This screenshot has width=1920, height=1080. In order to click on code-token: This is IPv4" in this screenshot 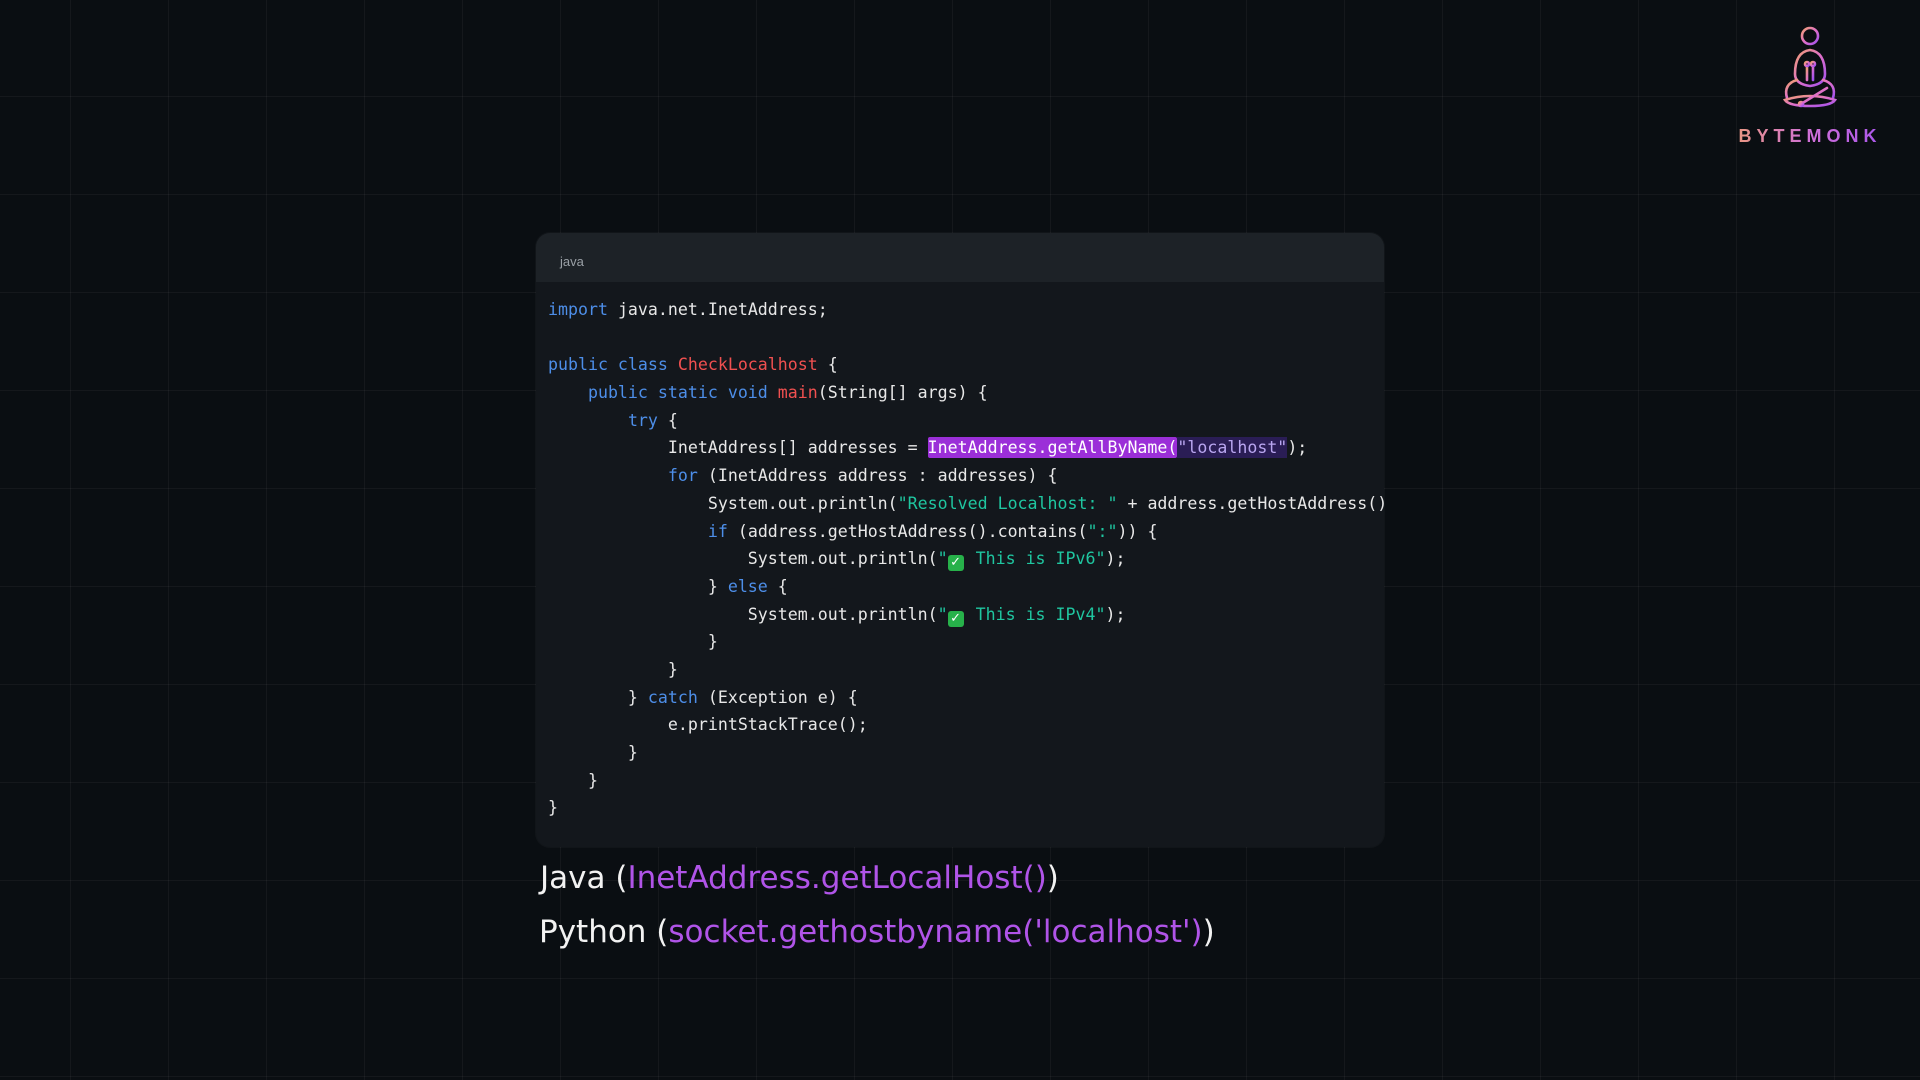, I will do `click(1035, 614)`.